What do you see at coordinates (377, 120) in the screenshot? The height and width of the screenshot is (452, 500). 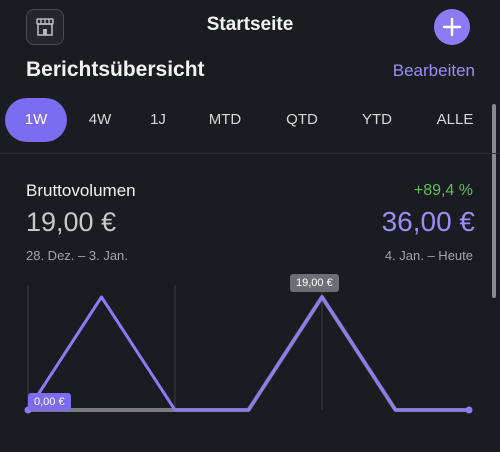 I see `tab-ytd: YTD` at bounding box center [377, 120].